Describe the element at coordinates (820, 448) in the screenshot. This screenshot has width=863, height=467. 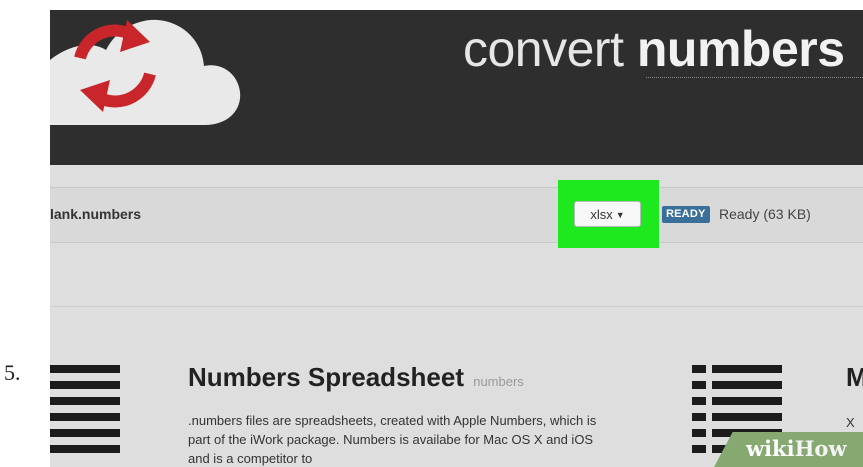
I see `watermark-how: How` at that location.